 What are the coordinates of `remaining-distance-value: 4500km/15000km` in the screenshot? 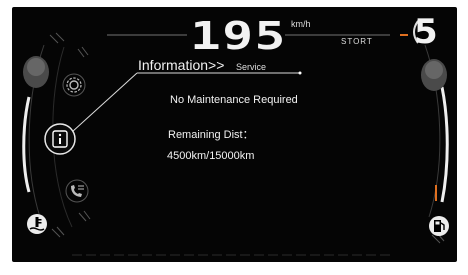 It's located at (211, 156).